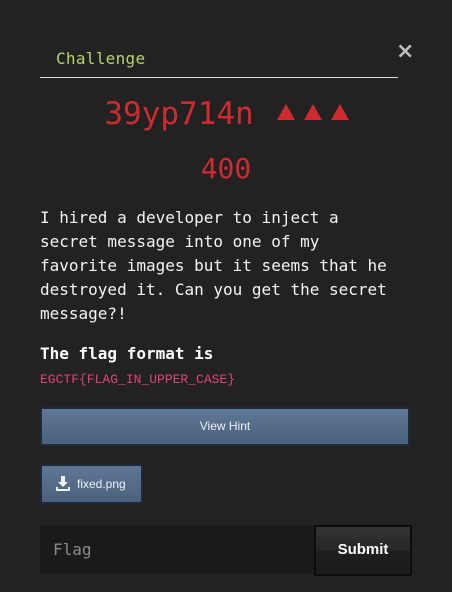  Describe the element at coordinates (101, 484) in the screenshot. I see `file-name: fixed.png` at that location.